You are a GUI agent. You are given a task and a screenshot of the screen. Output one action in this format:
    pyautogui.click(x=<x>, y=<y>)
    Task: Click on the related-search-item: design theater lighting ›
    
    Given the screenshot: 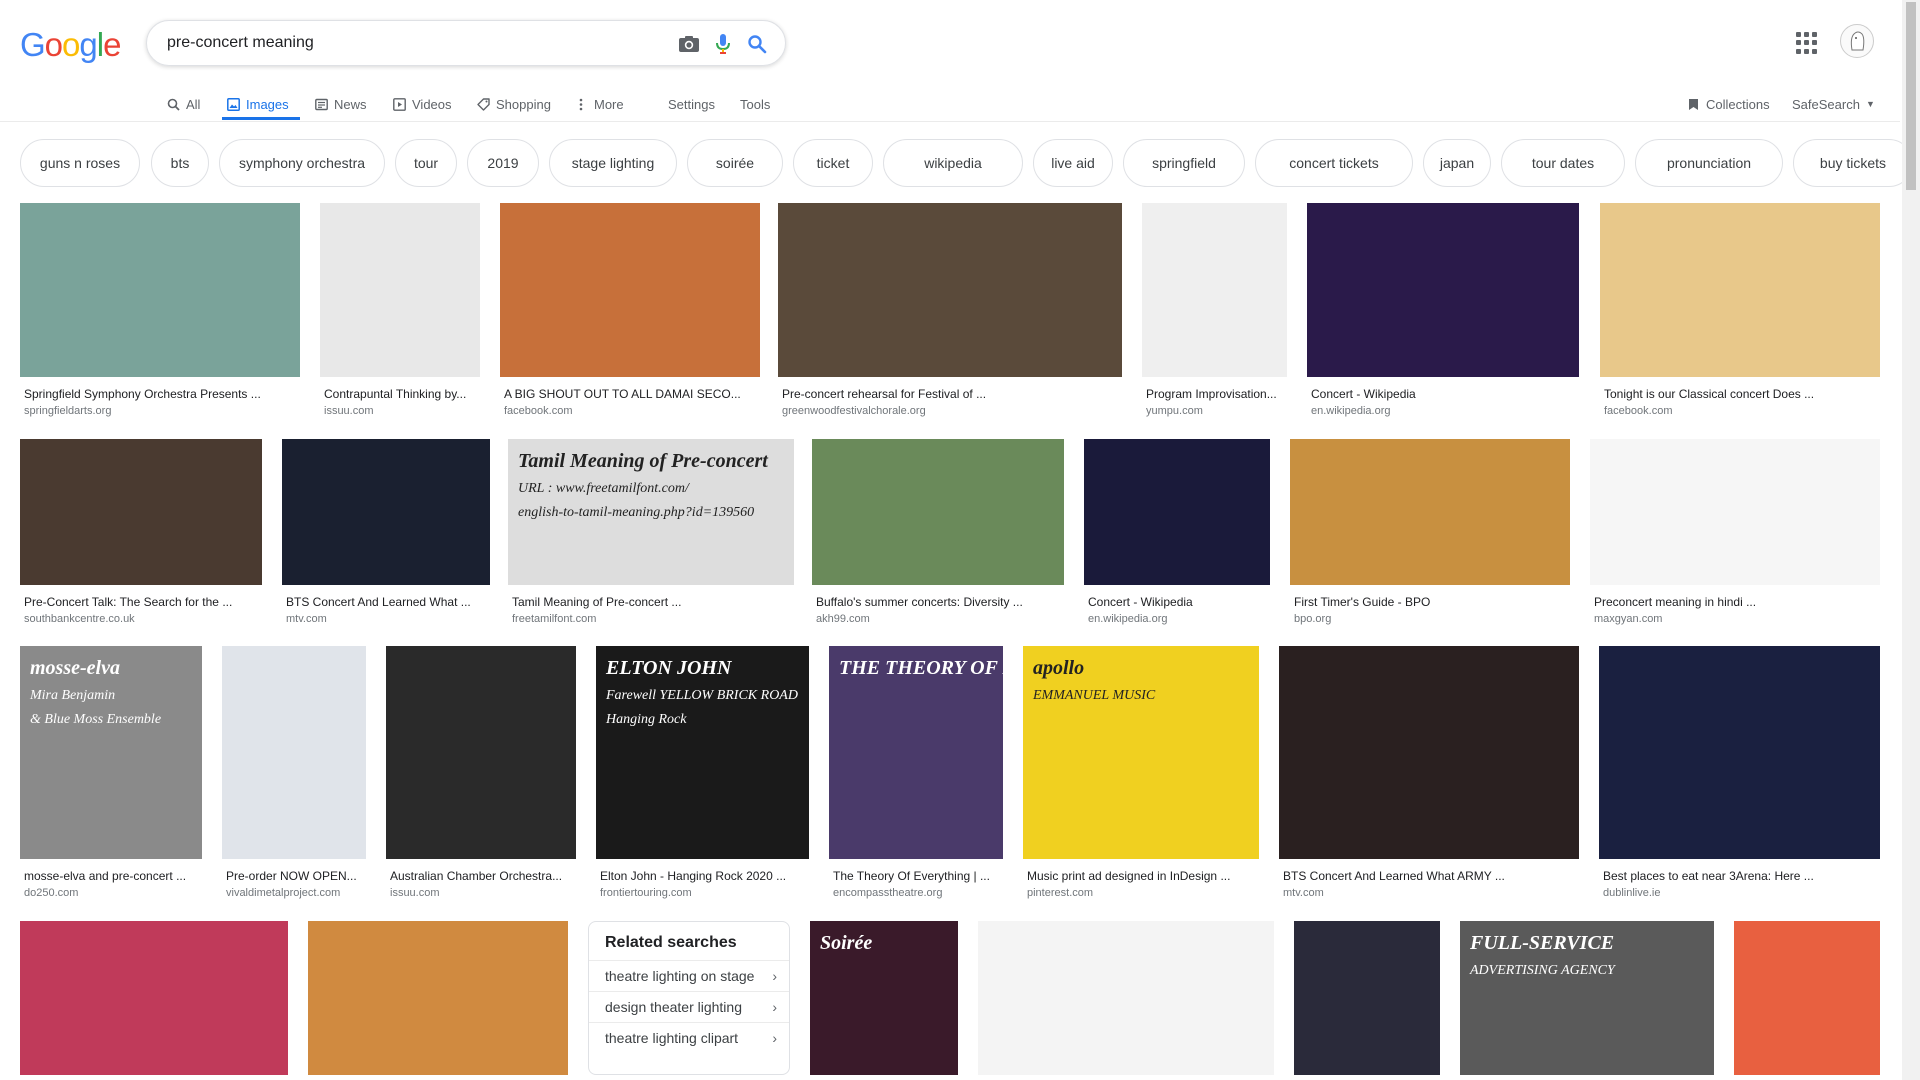 What is the action you would take?
    pyautogui.click(x=689, y=1006)
    